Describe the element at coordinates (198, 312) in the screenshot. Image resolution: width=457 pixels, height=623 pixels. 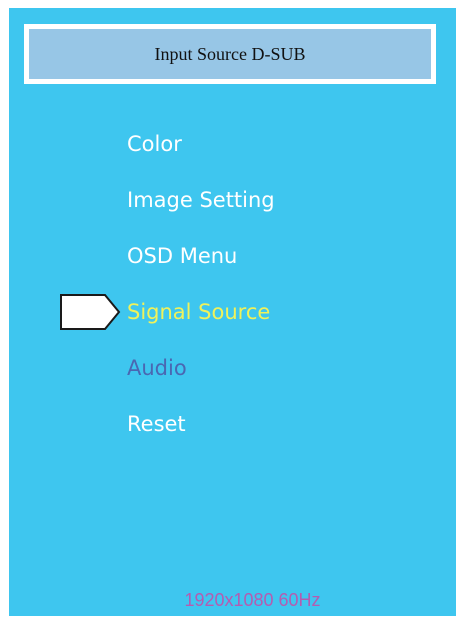
I see `menu-item-signal-source: Signal Source` at that location.